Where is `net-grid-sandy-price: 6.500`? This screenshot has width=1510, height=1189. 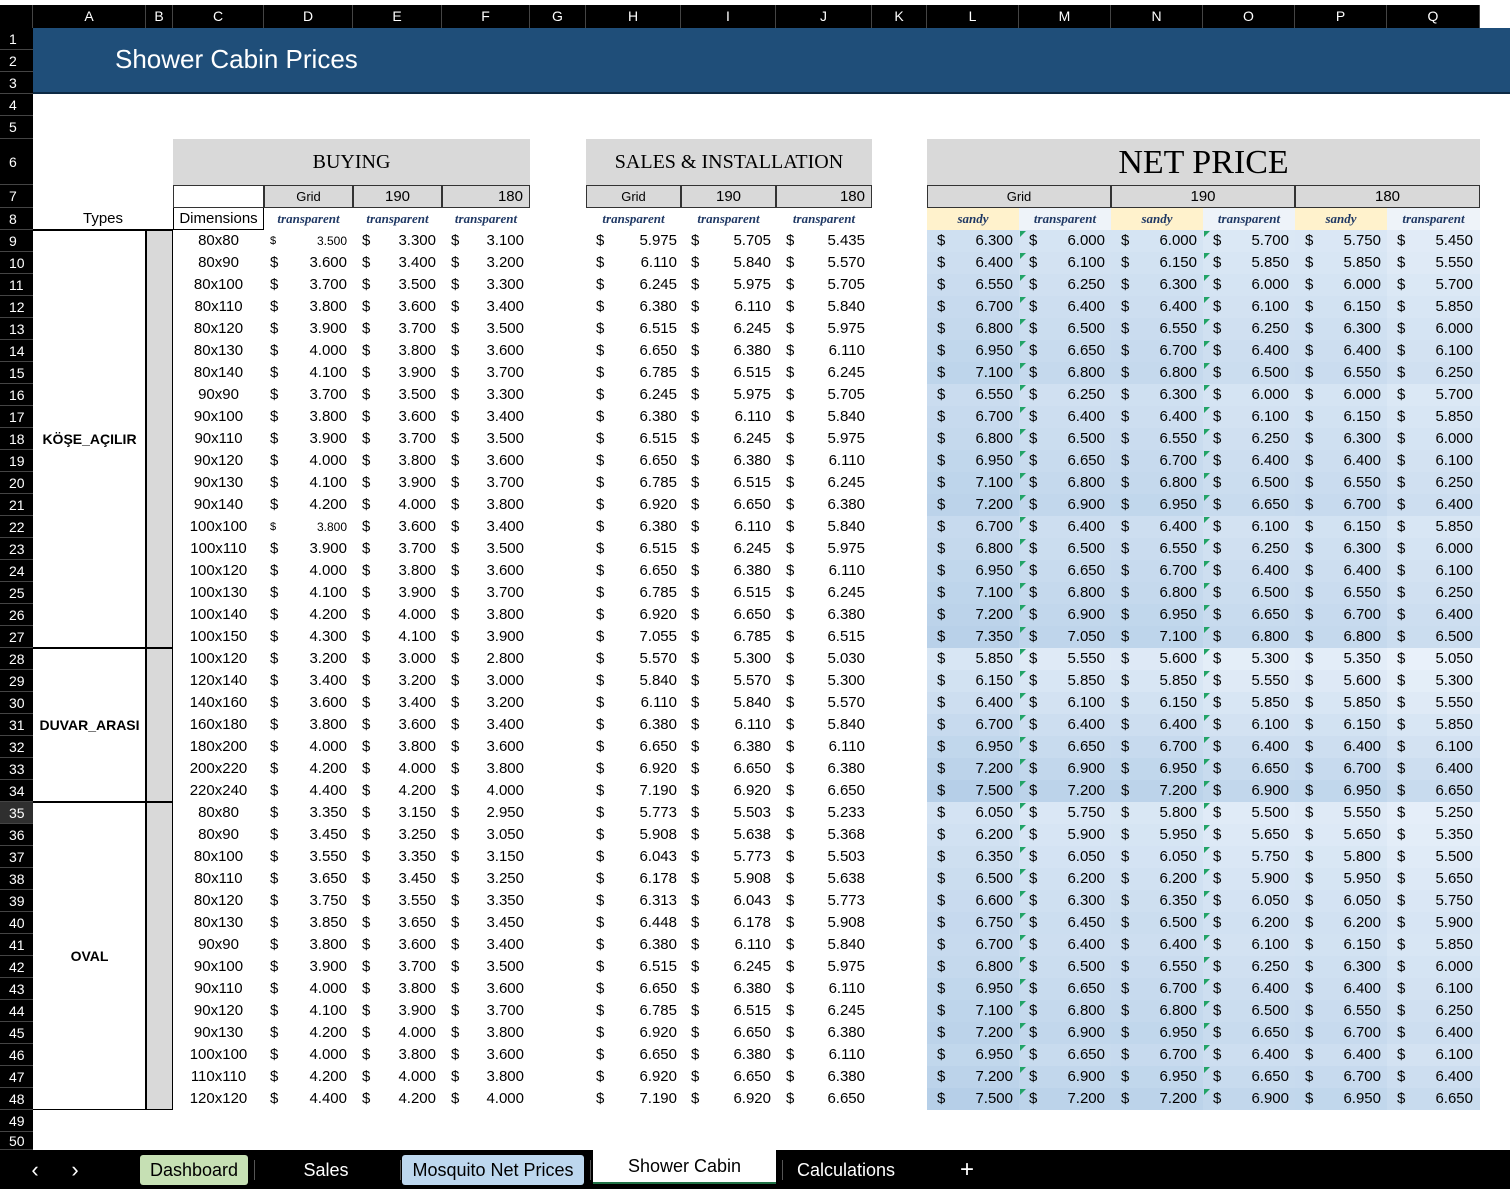
net-grid-sandy-price: 6.500 is located at coordinates (978, 879).